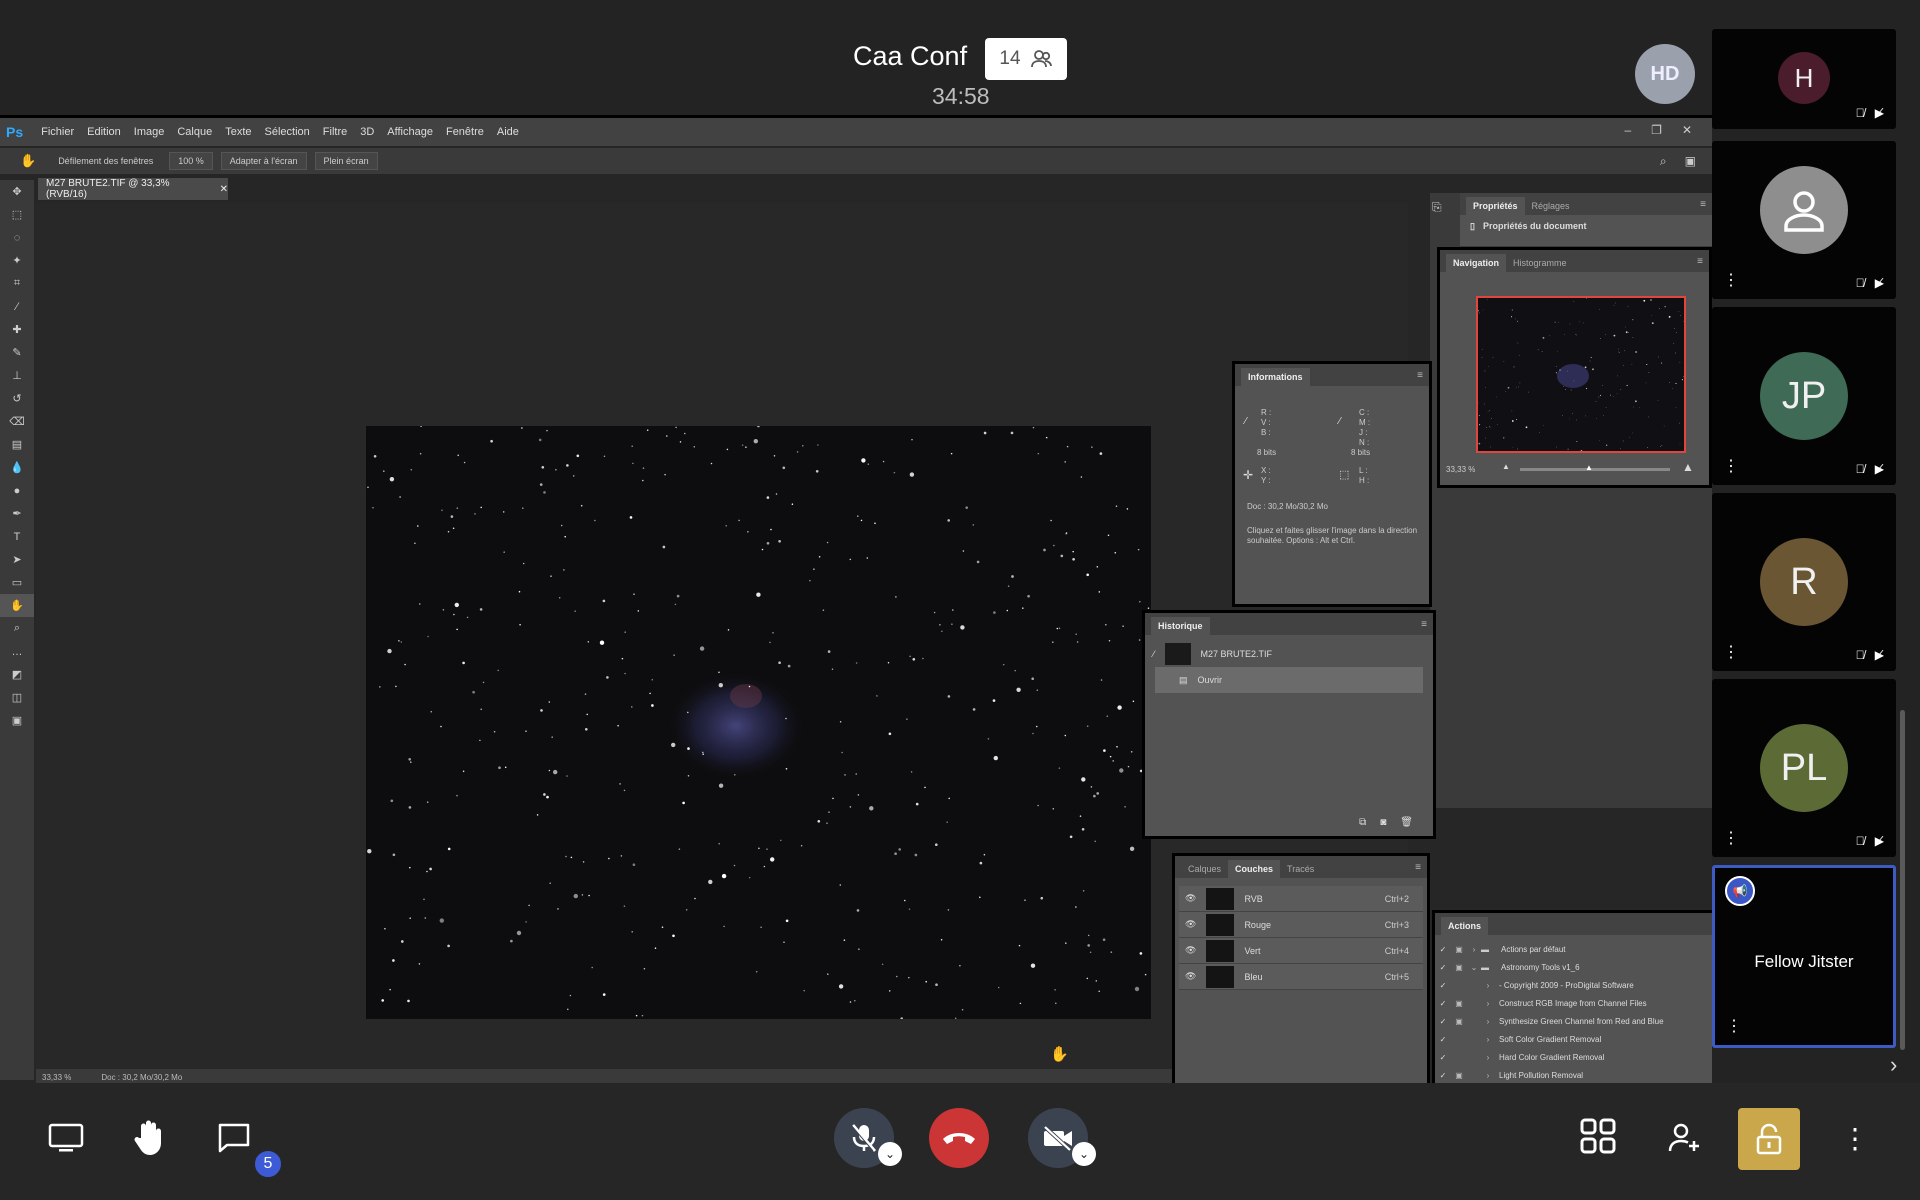 The height and width of the screenshot is (1200, 1920). What do you see at coordinates (1573, 1057) in the screenshot?
I see `action-item: ✓ › Hard Color Gradient Removal` at bounding box center [1573, 1057].